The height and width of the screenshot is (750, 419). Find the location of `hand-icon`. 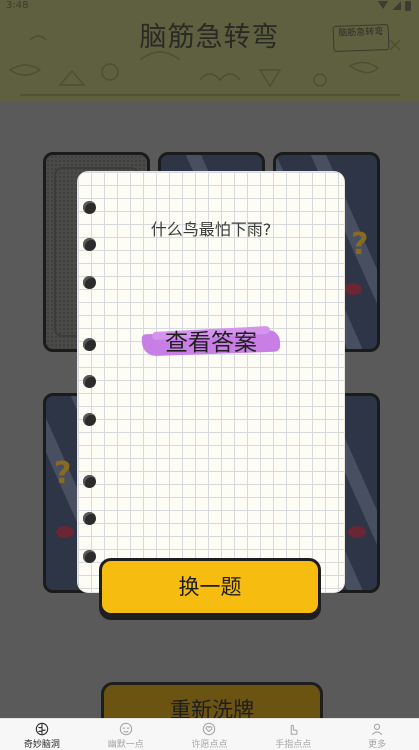

hand-icon is located at coordinates (294, 729).